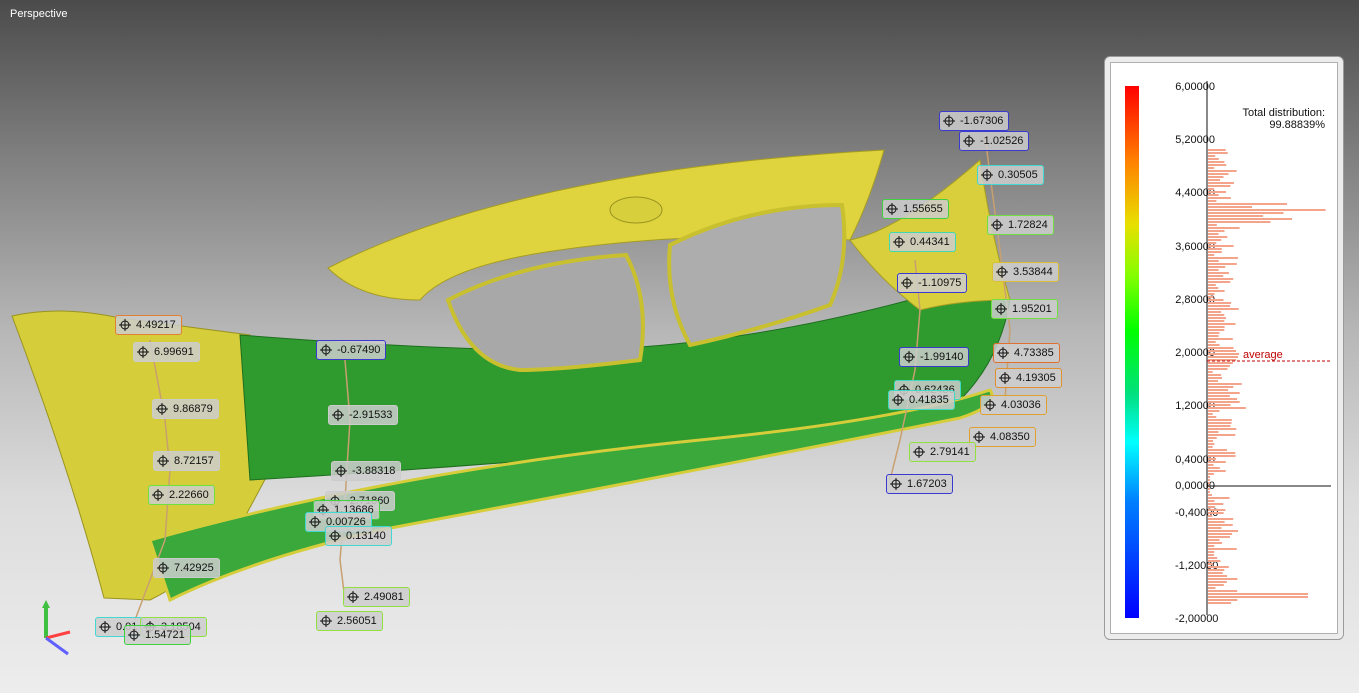  What do you see at coordinates (1028, 378) in the screenshot?
I see `deviation-callout: 4.19305` at bounding box center [1028, 378].